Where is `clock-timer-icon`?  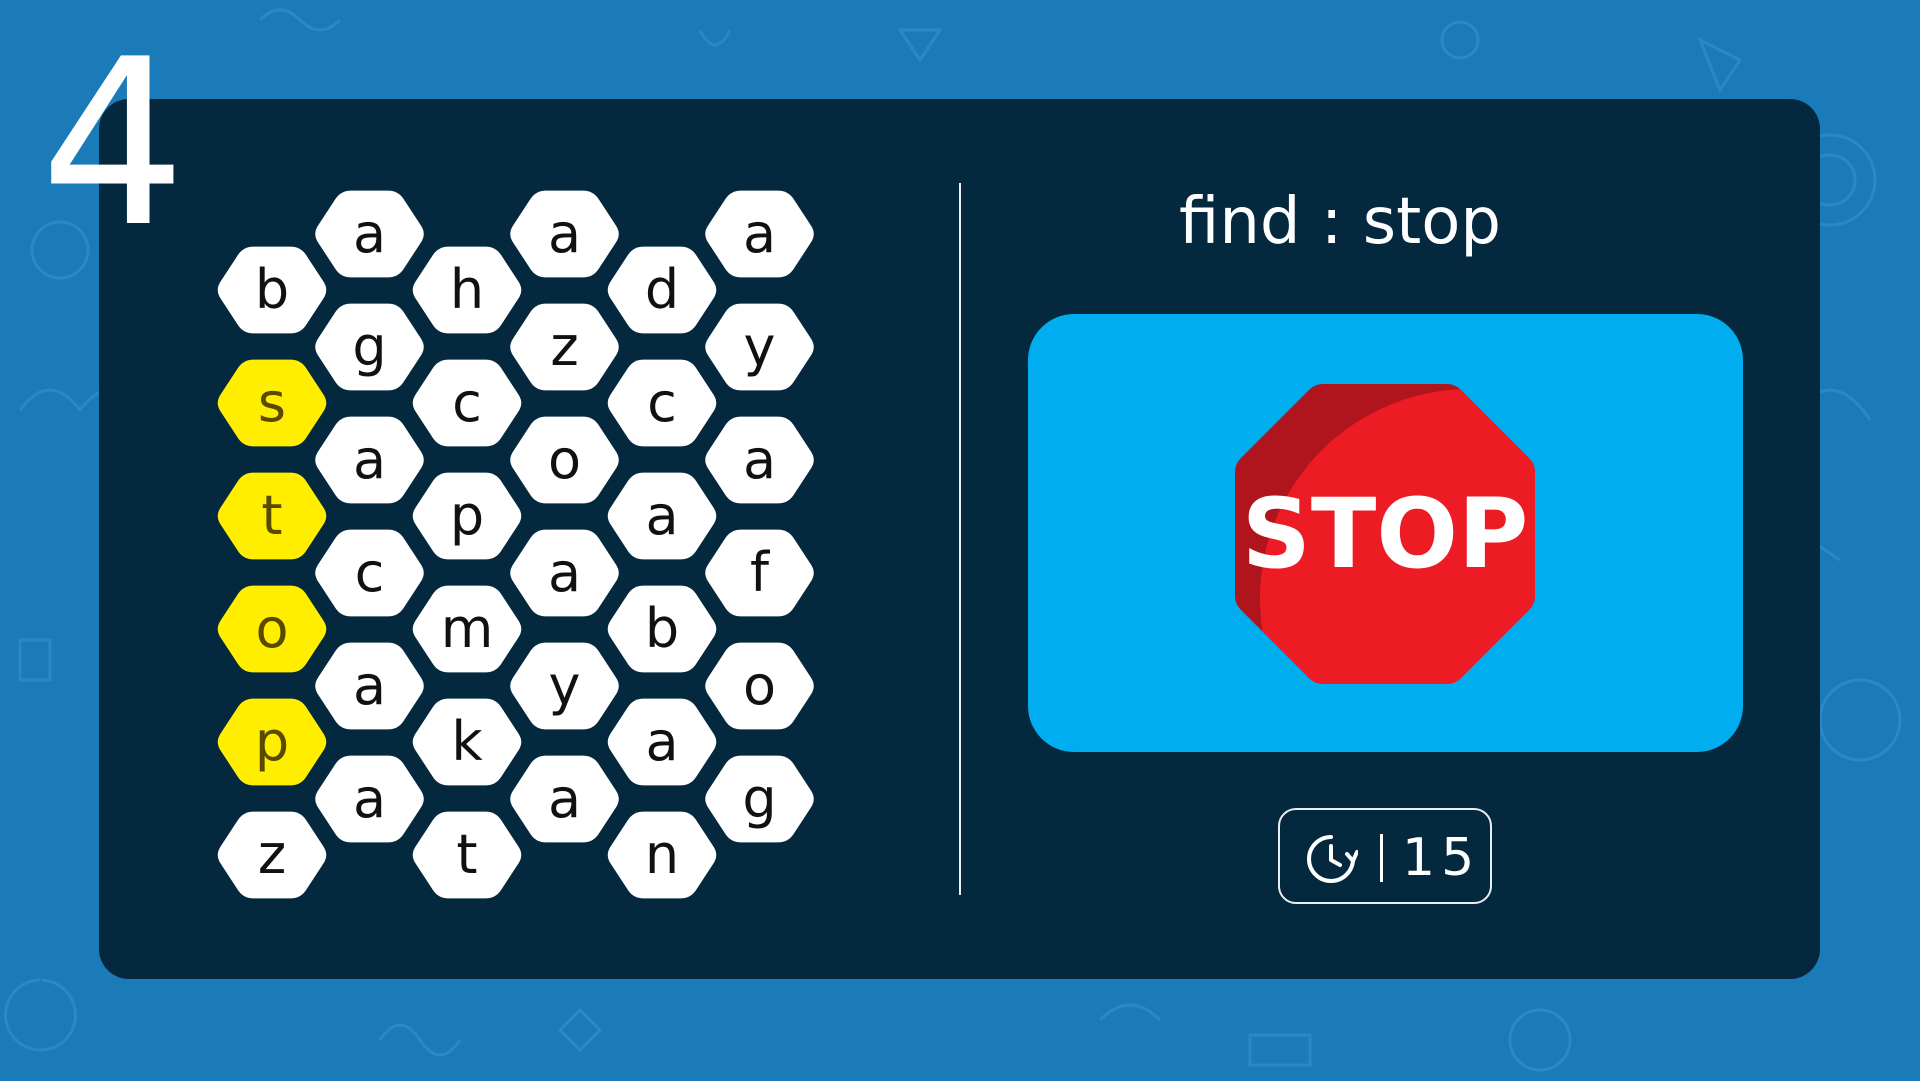 clock-timer-icon is located at coordinates (1332, 859).